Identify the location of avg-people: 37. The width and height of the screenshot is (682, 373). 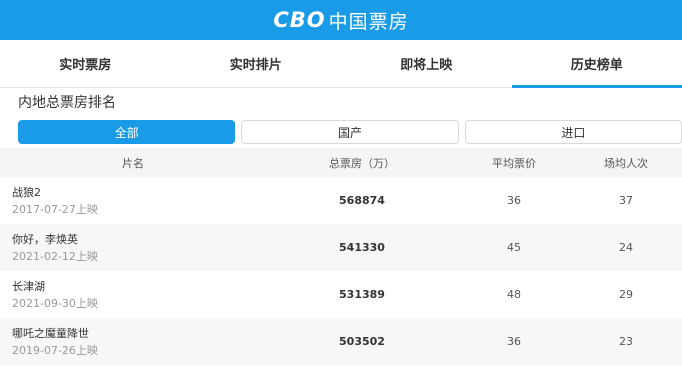
(626, 200).